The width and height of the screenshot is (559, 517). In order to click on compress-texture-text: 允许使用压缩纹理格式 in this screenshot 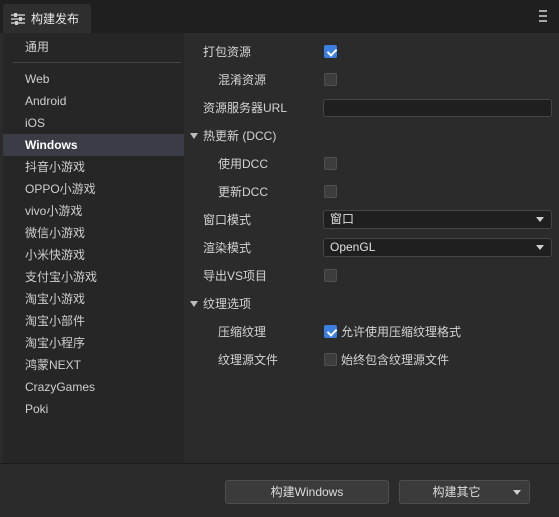, I will do `click(401, 332)`.